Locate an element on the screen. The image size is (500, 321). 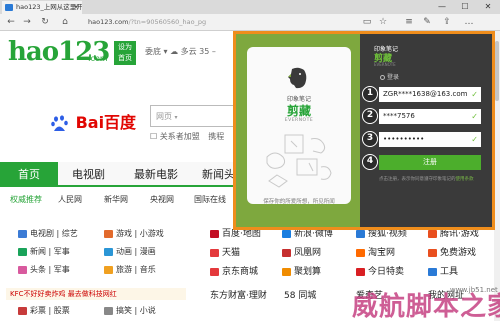
baidu-logo: Bai百度 is located at coordinates (93, 121).